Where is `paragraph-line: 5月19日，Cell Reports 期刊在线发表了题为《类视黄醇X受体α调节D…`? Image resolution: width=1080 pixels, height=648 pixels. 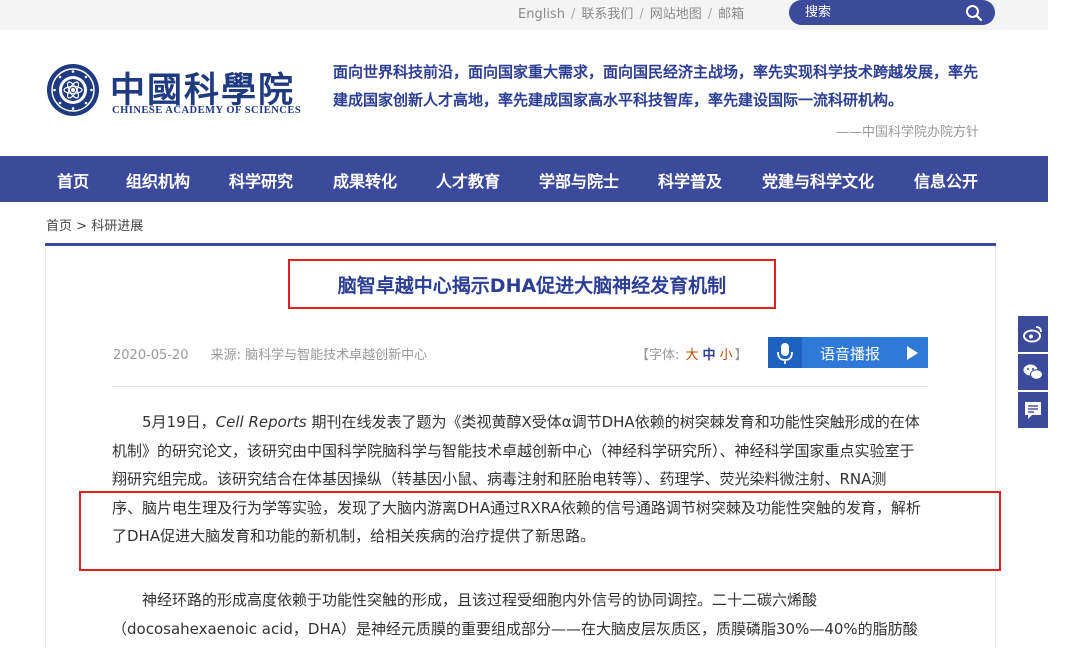
paragraph-line: 5月19日，Cell Reports 期刊在线发表了题为《类视黄醇X受体α调节D… is located at coordinates (522, 422).